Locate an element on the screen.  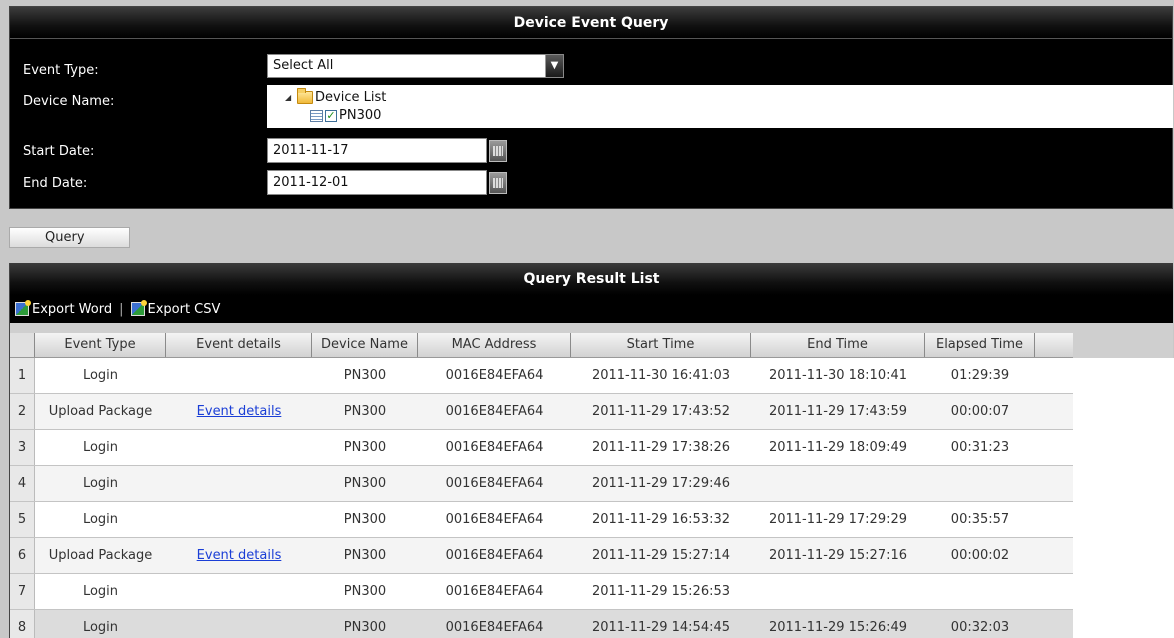
column-header-start-time: Start Time is located at coordinates (661, 345).